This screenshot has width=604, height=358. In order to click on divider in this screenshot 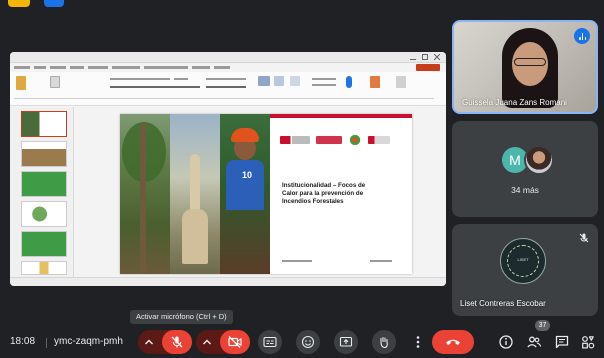, I will do `click(46, 343)`.